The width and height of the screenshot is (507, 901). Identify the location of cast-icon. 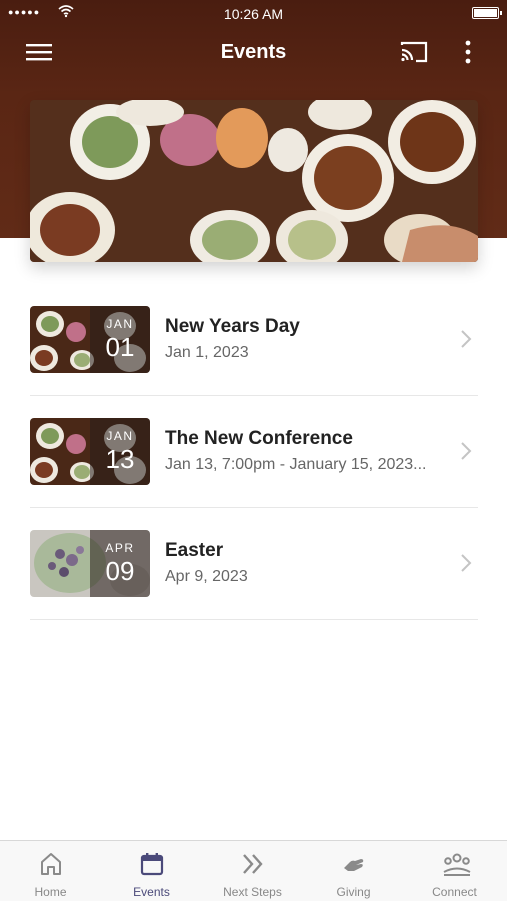
(414, 52).